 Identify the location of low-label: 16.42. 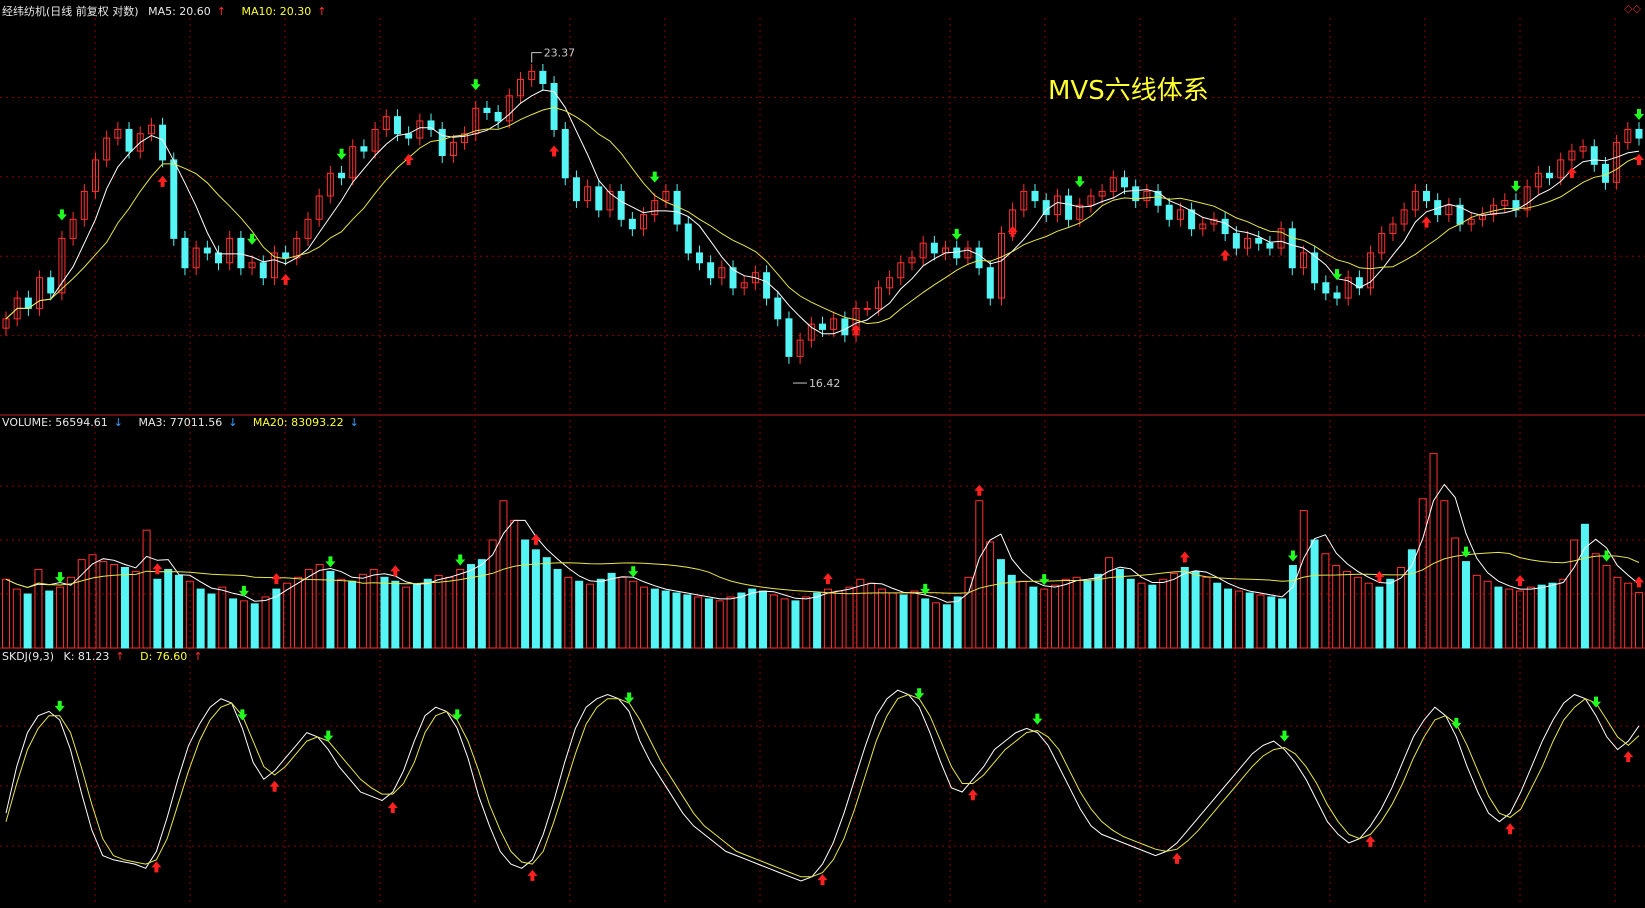
(825, 383).